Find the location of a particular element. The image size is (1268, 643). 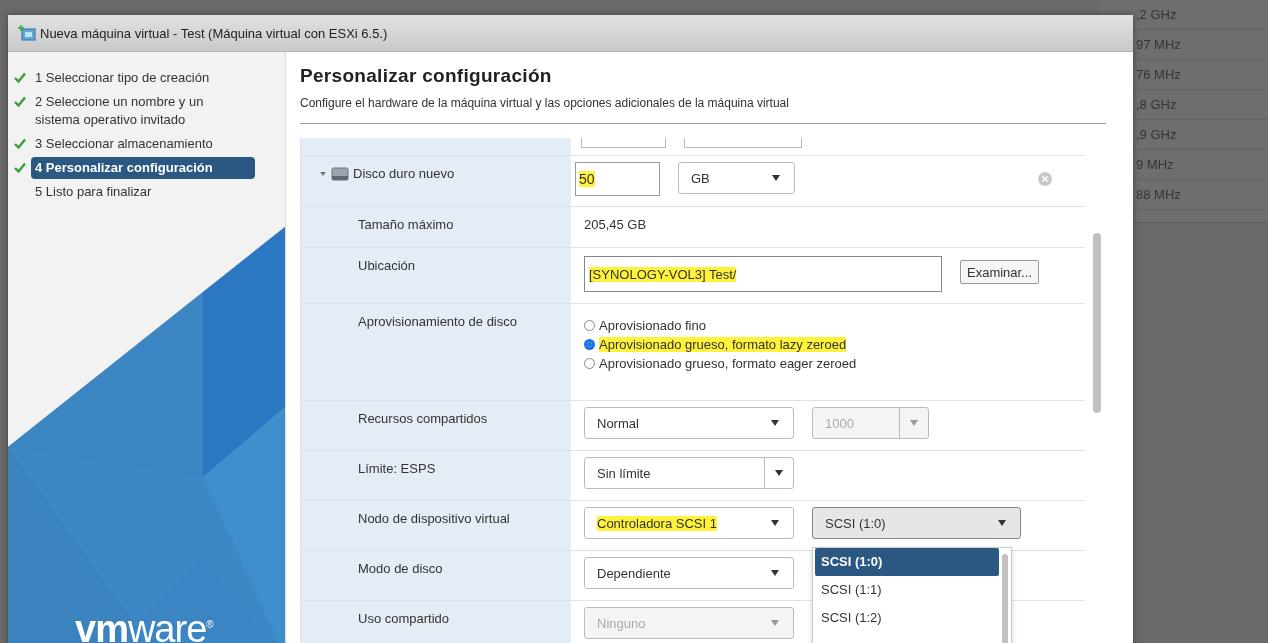

field-label: Ubicación is located at coordinates (386, 265).